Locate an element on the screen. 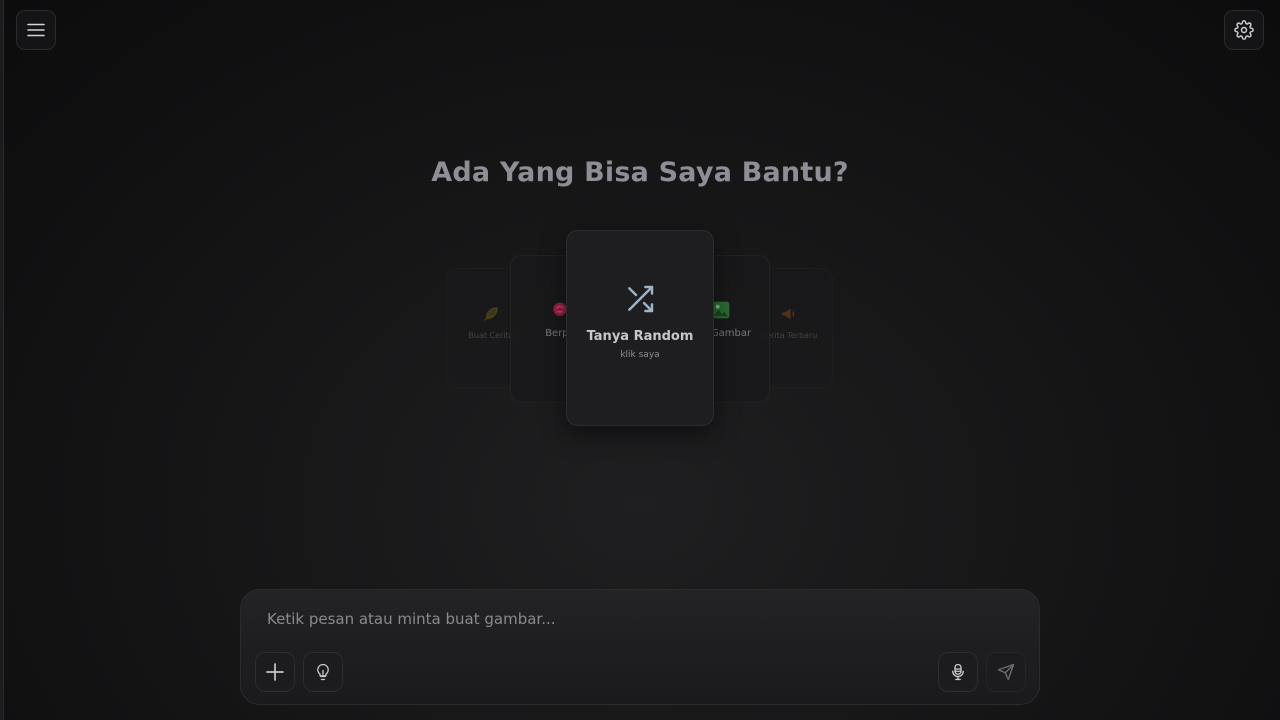 The height and width of the screenshot is (720, 1280). plus-icon is located at coordinates (275, 672).